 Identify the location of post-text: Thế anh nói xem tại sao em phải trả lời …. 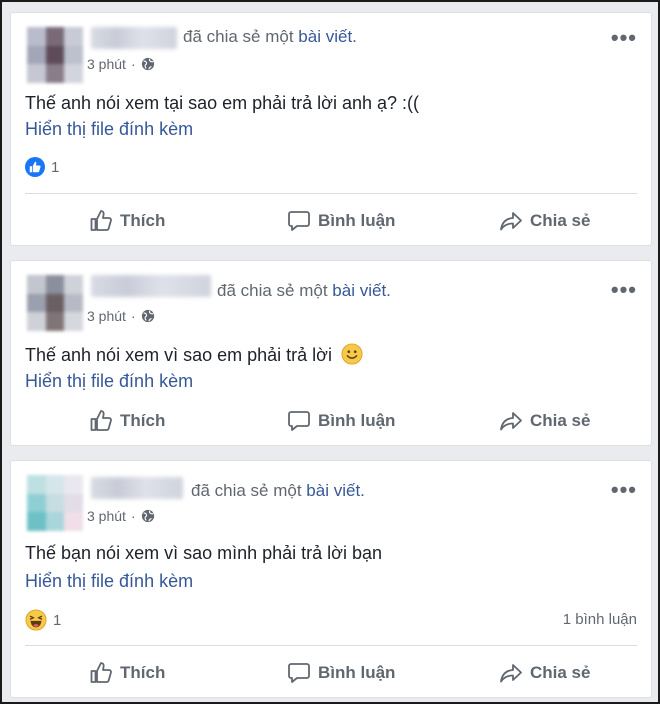
(222, 103).